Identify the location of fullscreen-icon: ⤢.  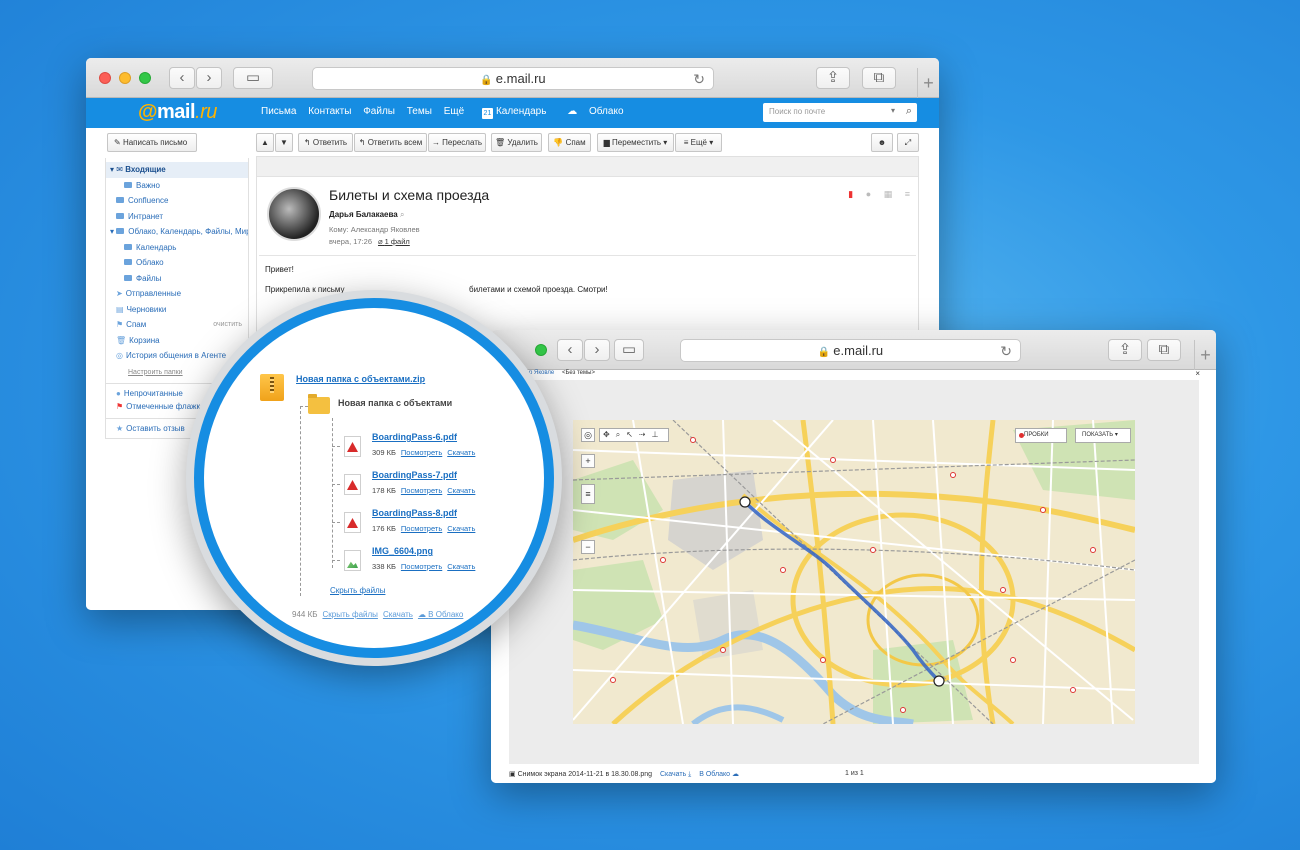
(908, 142).